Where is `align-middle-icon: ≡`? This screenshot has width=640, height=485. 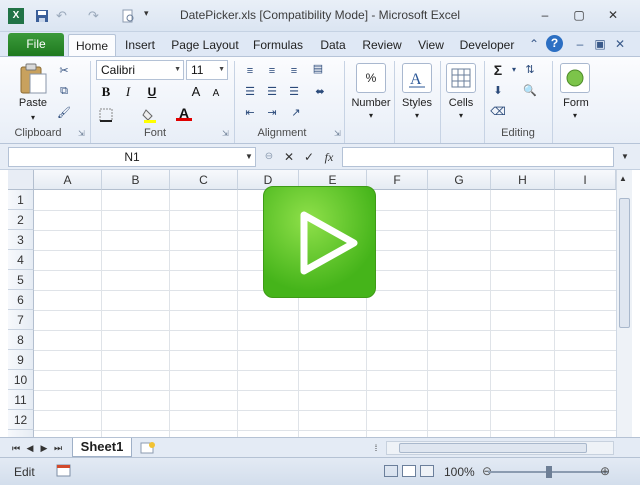 align-middle-icon: ≡ is located at coordinates (272, 71).